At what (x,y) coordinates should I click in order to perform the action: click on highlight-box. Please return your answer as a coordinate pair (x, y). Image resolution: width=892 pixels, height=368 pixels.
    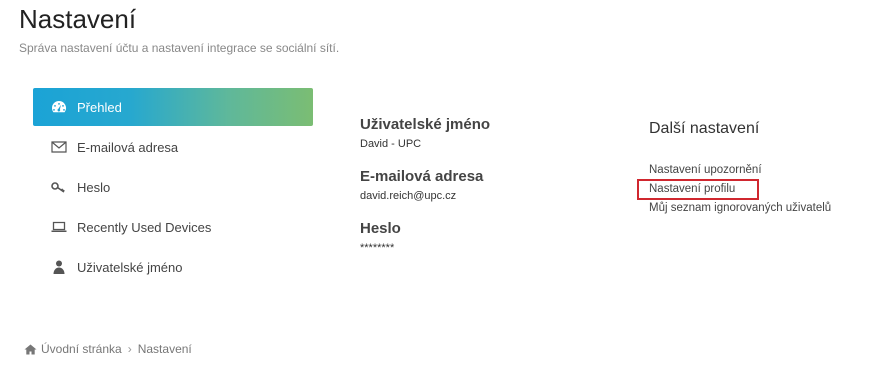
    Looking at the image, I should click on (698, 189).